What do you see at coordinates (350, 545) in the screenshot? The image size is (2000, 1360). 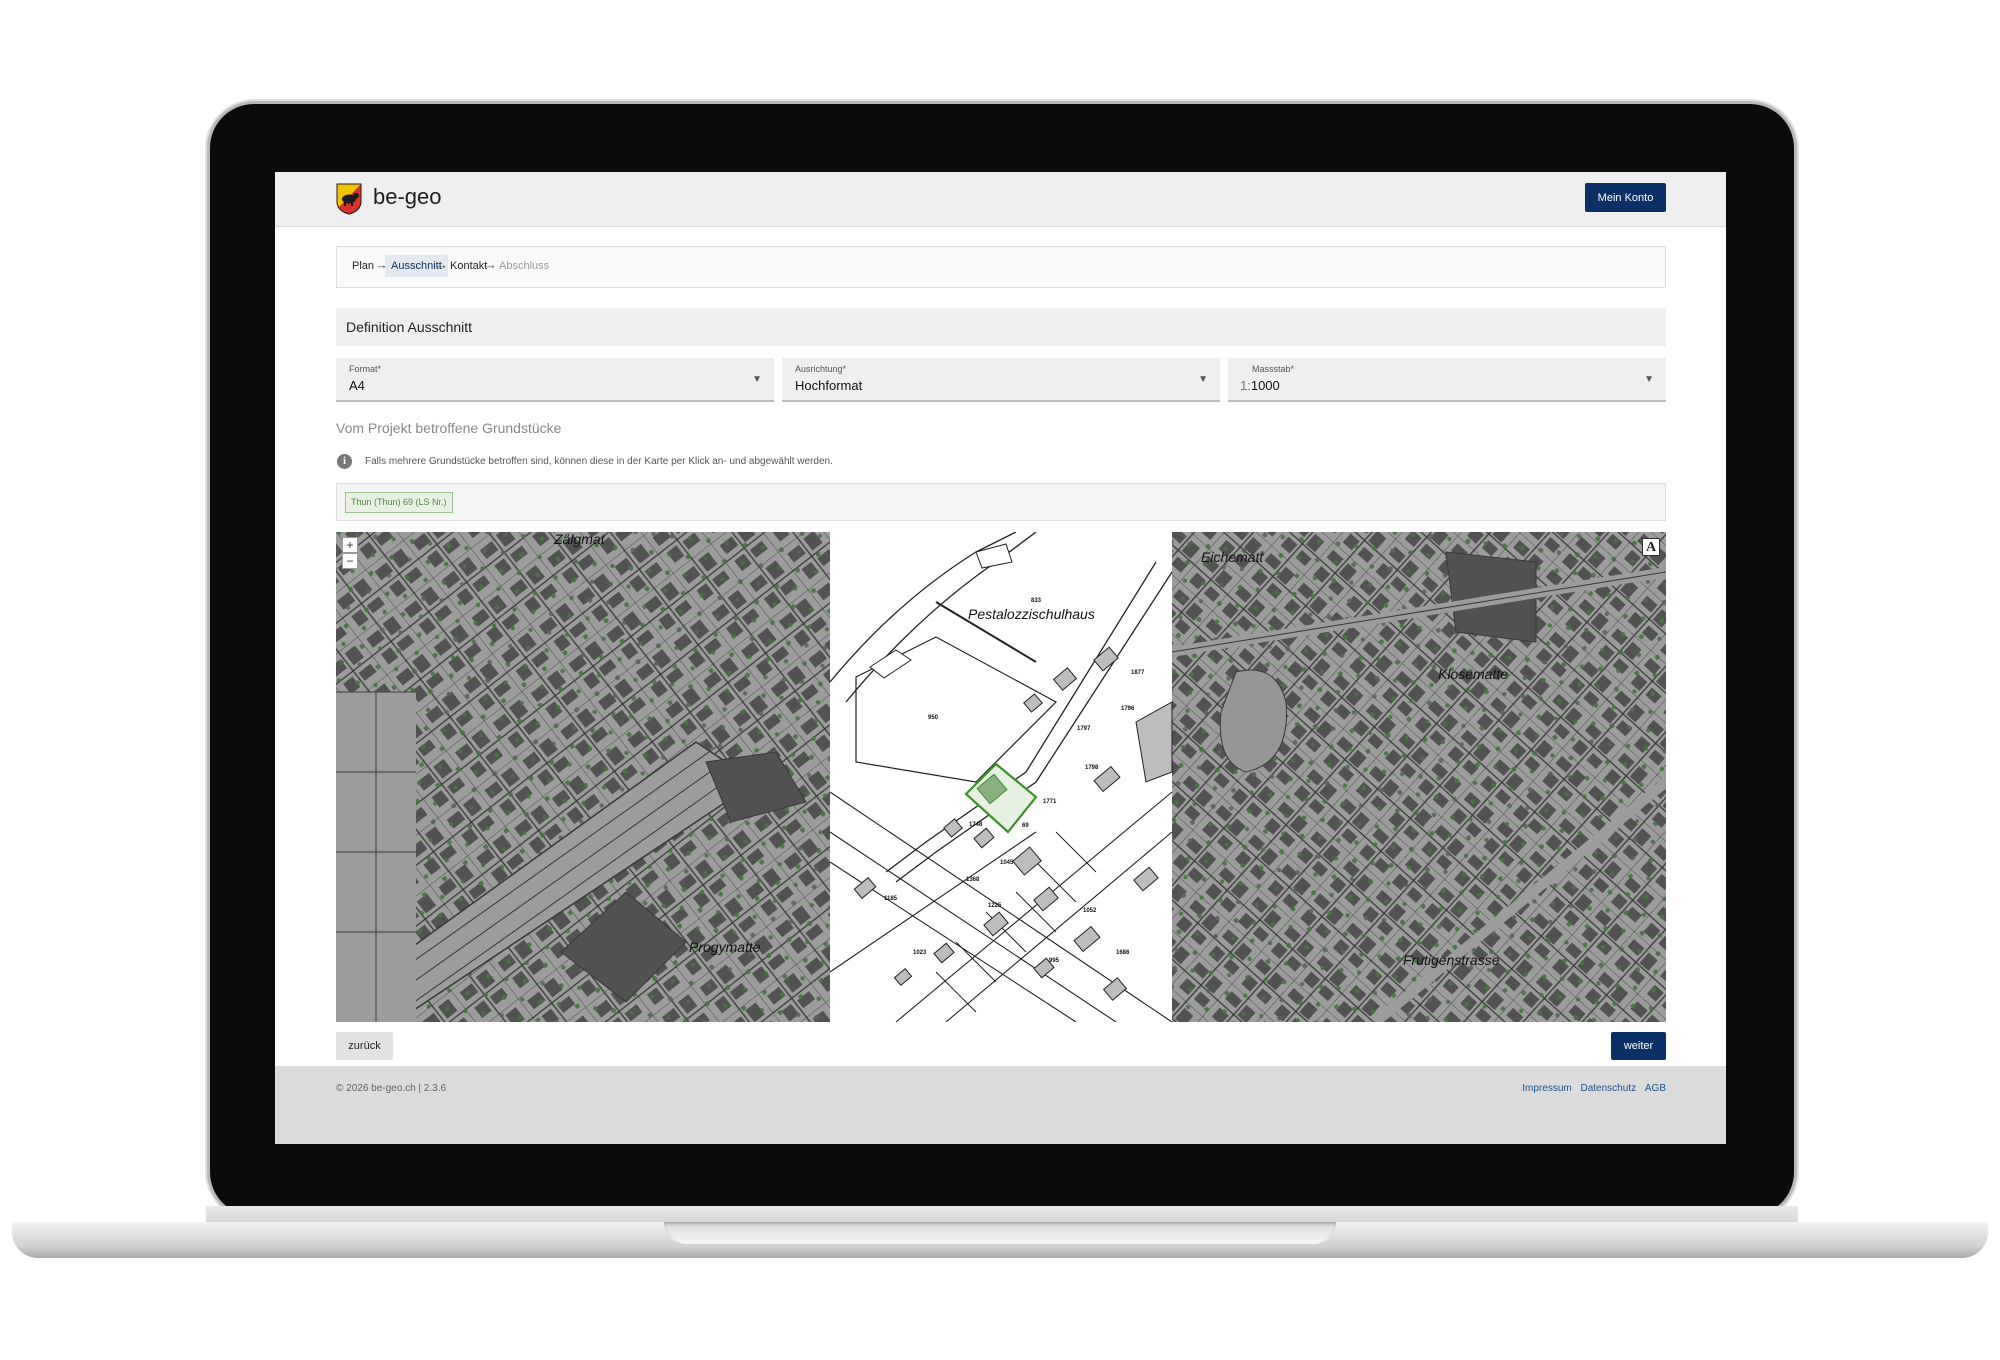 I see `zoom-in-button: +` at bounding box center [350, 545].